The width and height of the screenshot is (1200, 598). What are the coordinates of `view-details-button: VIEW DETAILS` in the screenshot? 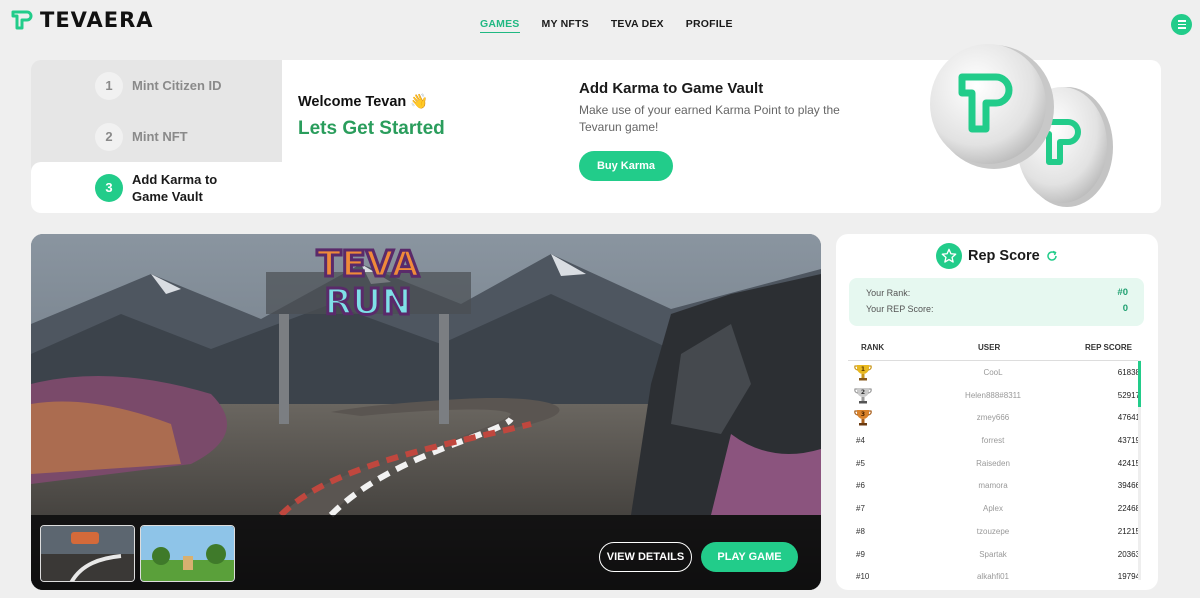 It's located at (645, 557).